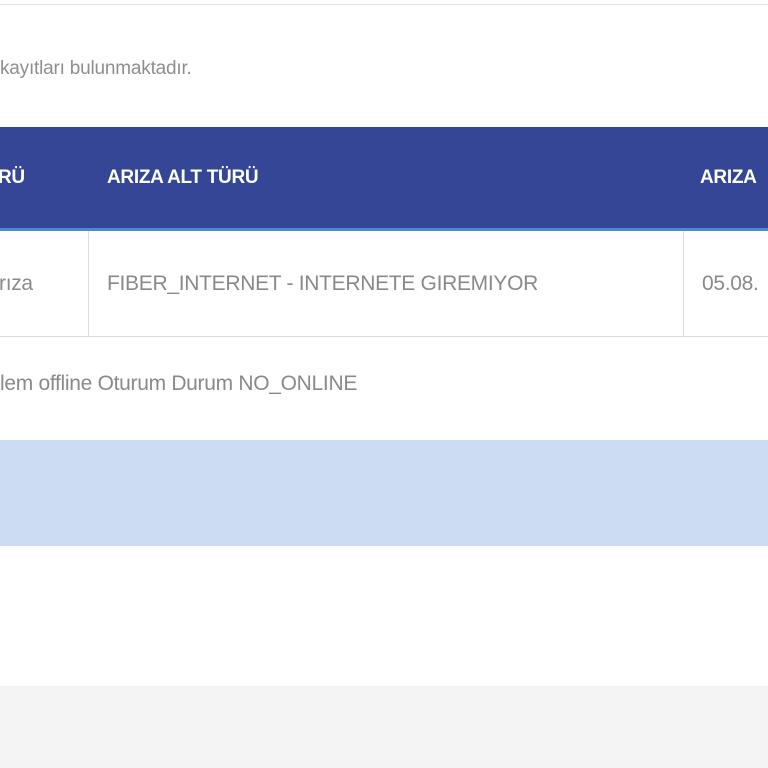 The image size is (768, 768). I want to click on highlight-band, so click(384, 493).